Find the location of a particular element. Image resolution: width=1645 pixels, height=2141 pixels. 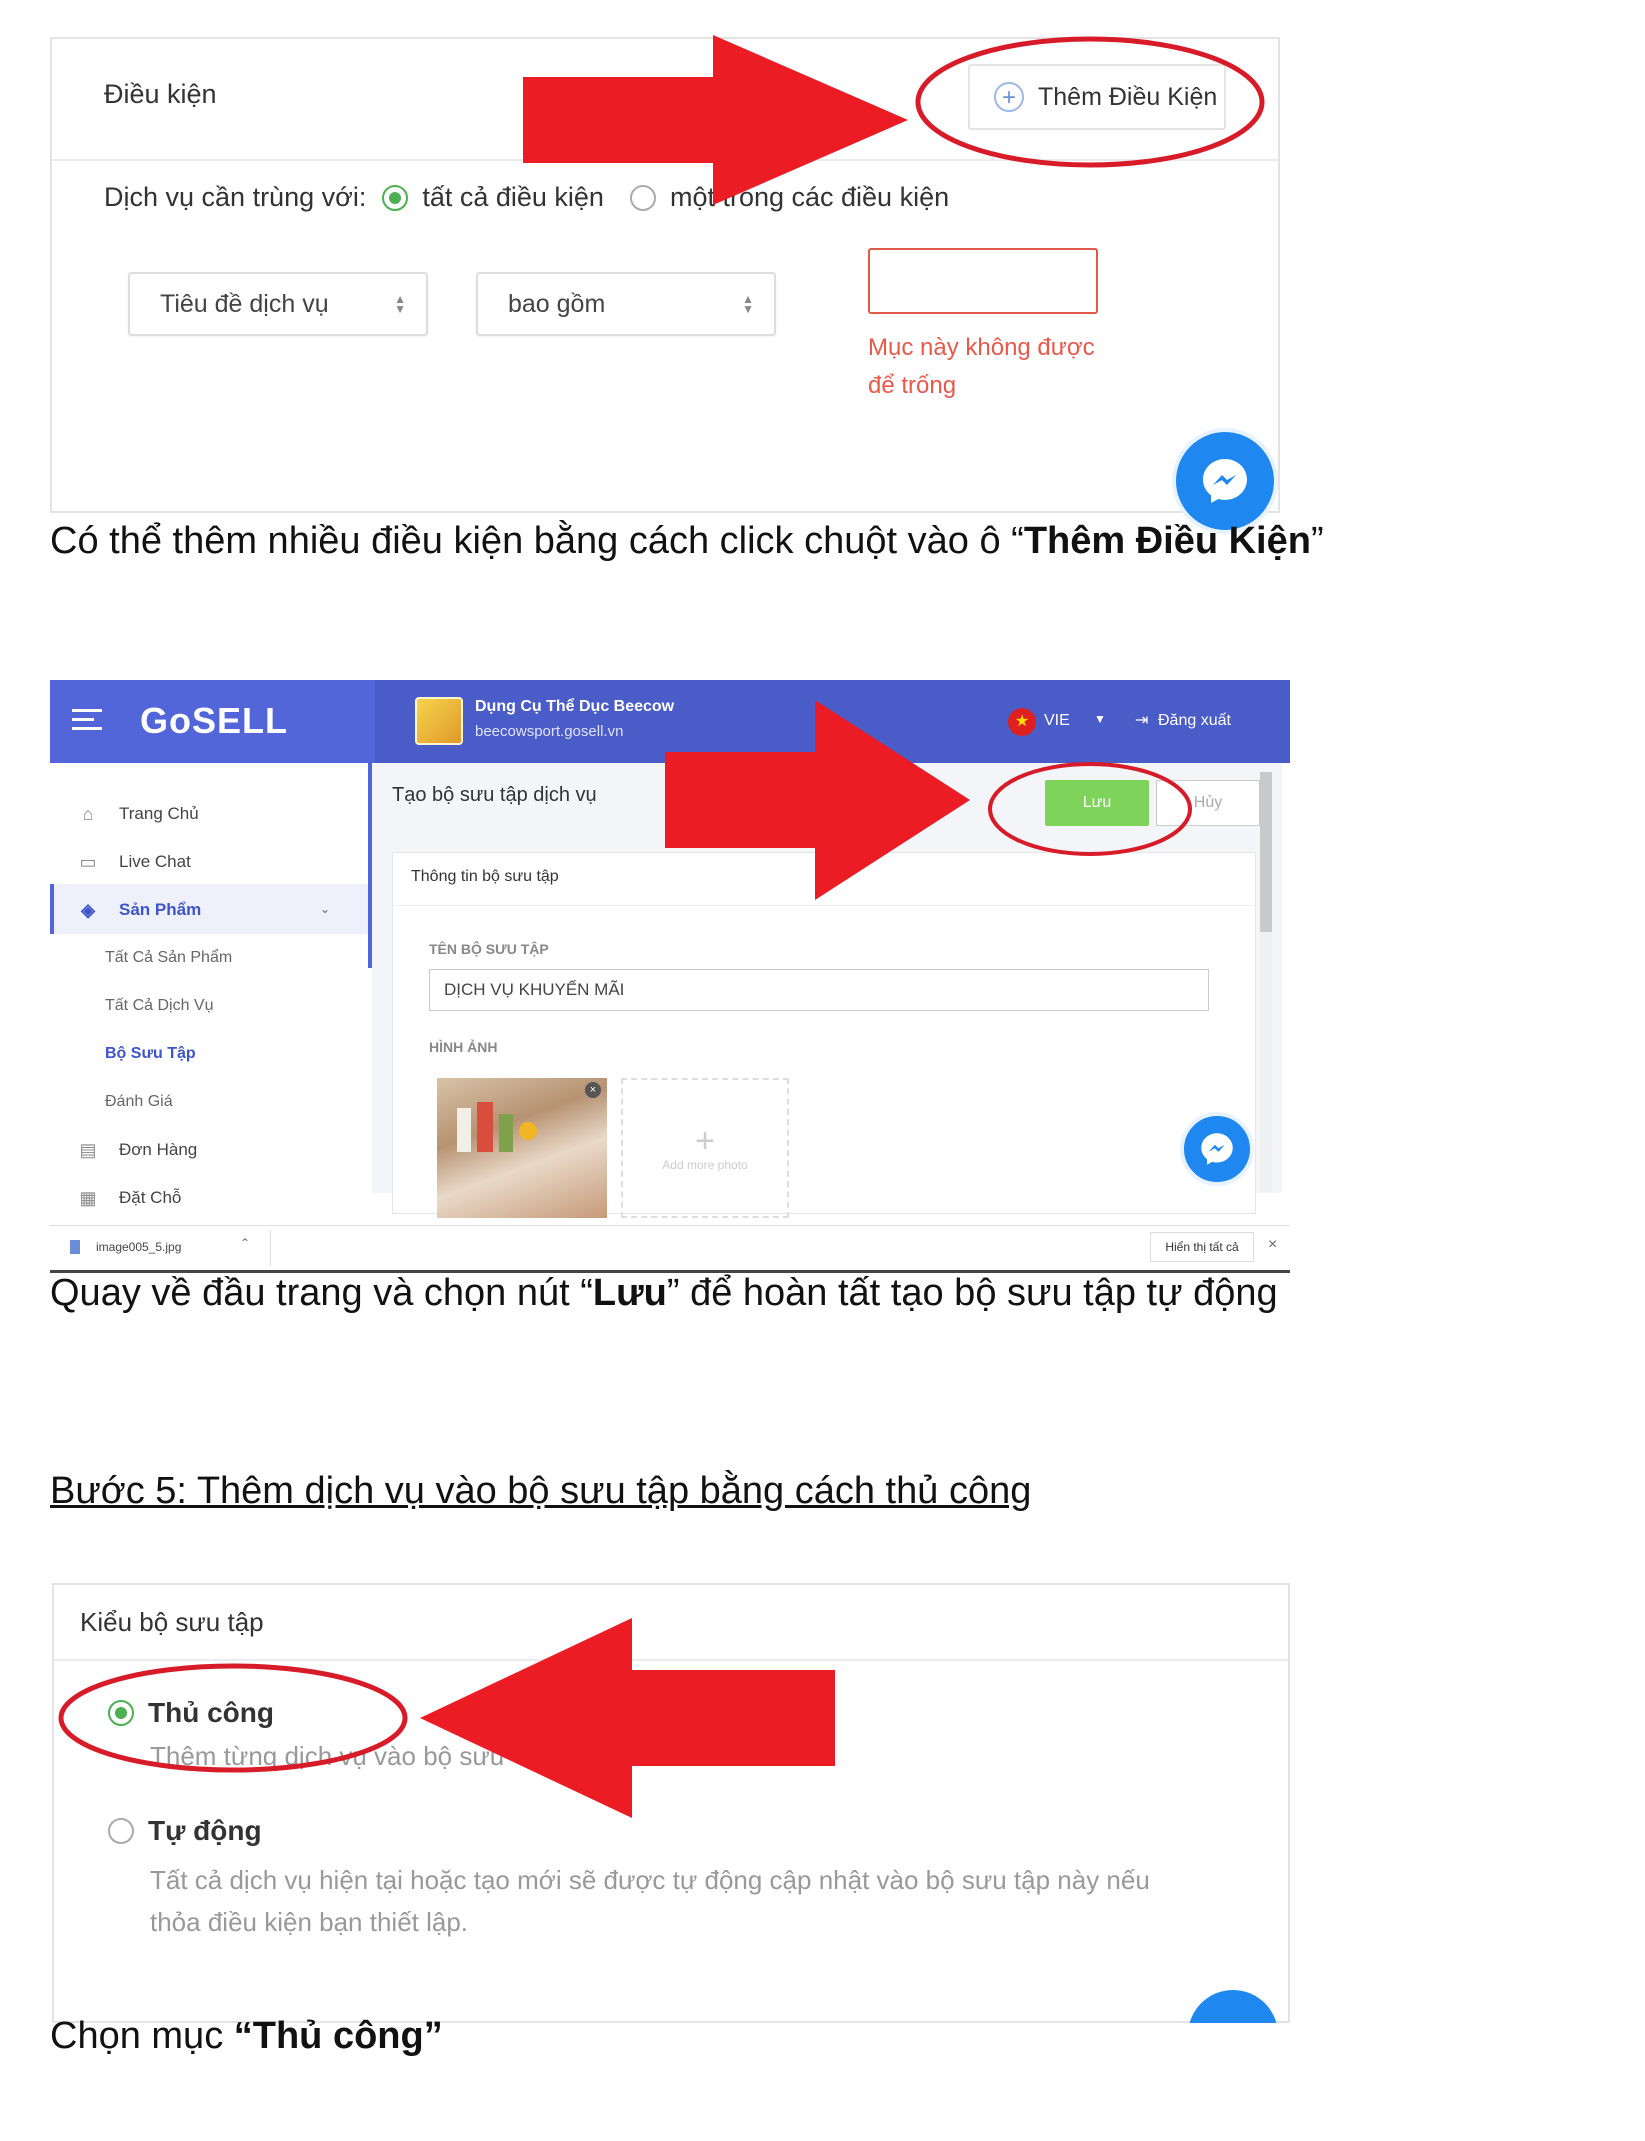

language-selector: VIE is located at coordinates (1057, 721).